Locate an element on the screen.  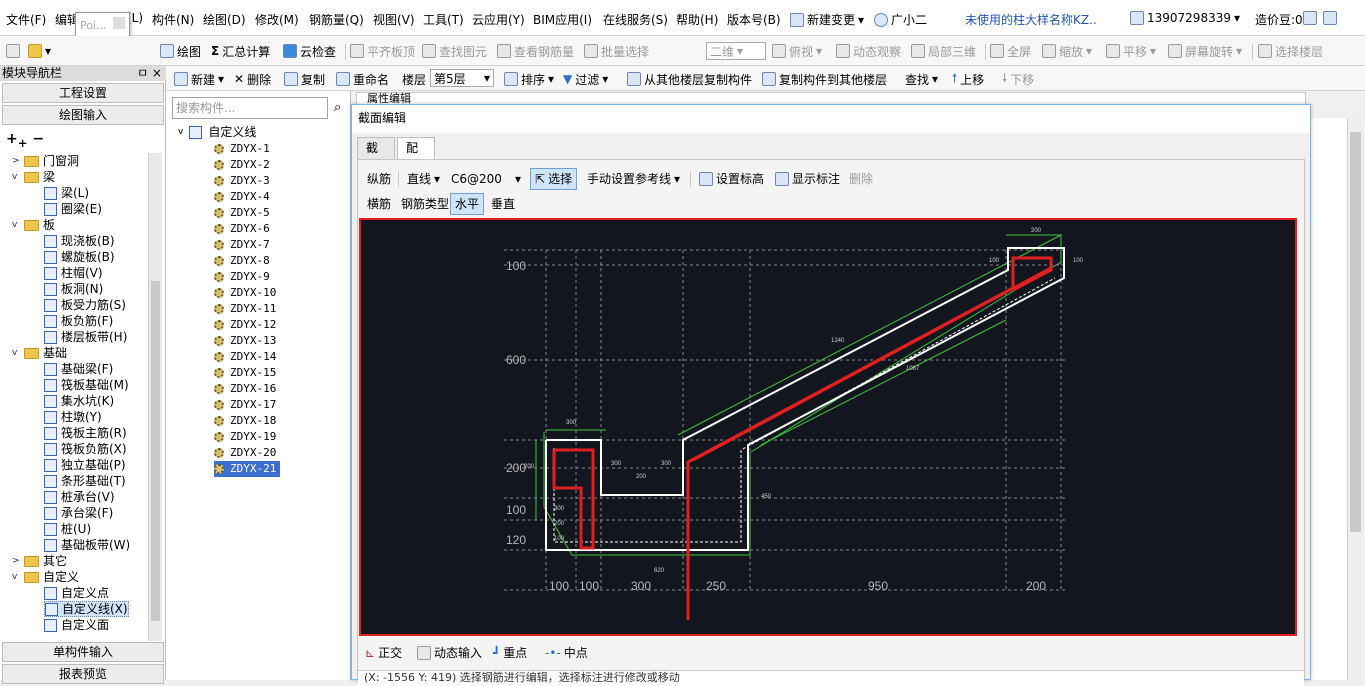
nav-tree-item: 筏板主筋(R) is located at coordinates (85, 433).